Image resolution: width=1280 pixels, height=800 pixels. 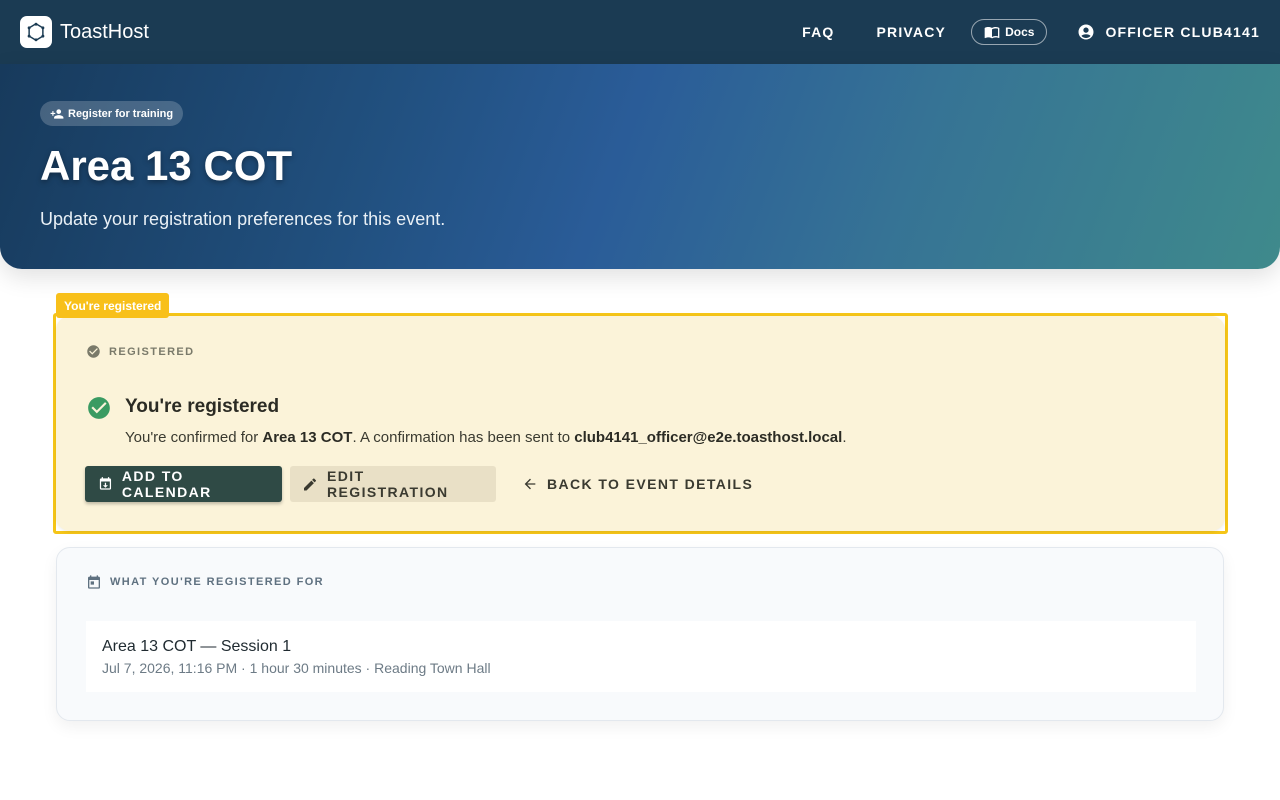 I want to click on edit-registration-button: EDIT REGISTRATION, so click(x=393, y=484).